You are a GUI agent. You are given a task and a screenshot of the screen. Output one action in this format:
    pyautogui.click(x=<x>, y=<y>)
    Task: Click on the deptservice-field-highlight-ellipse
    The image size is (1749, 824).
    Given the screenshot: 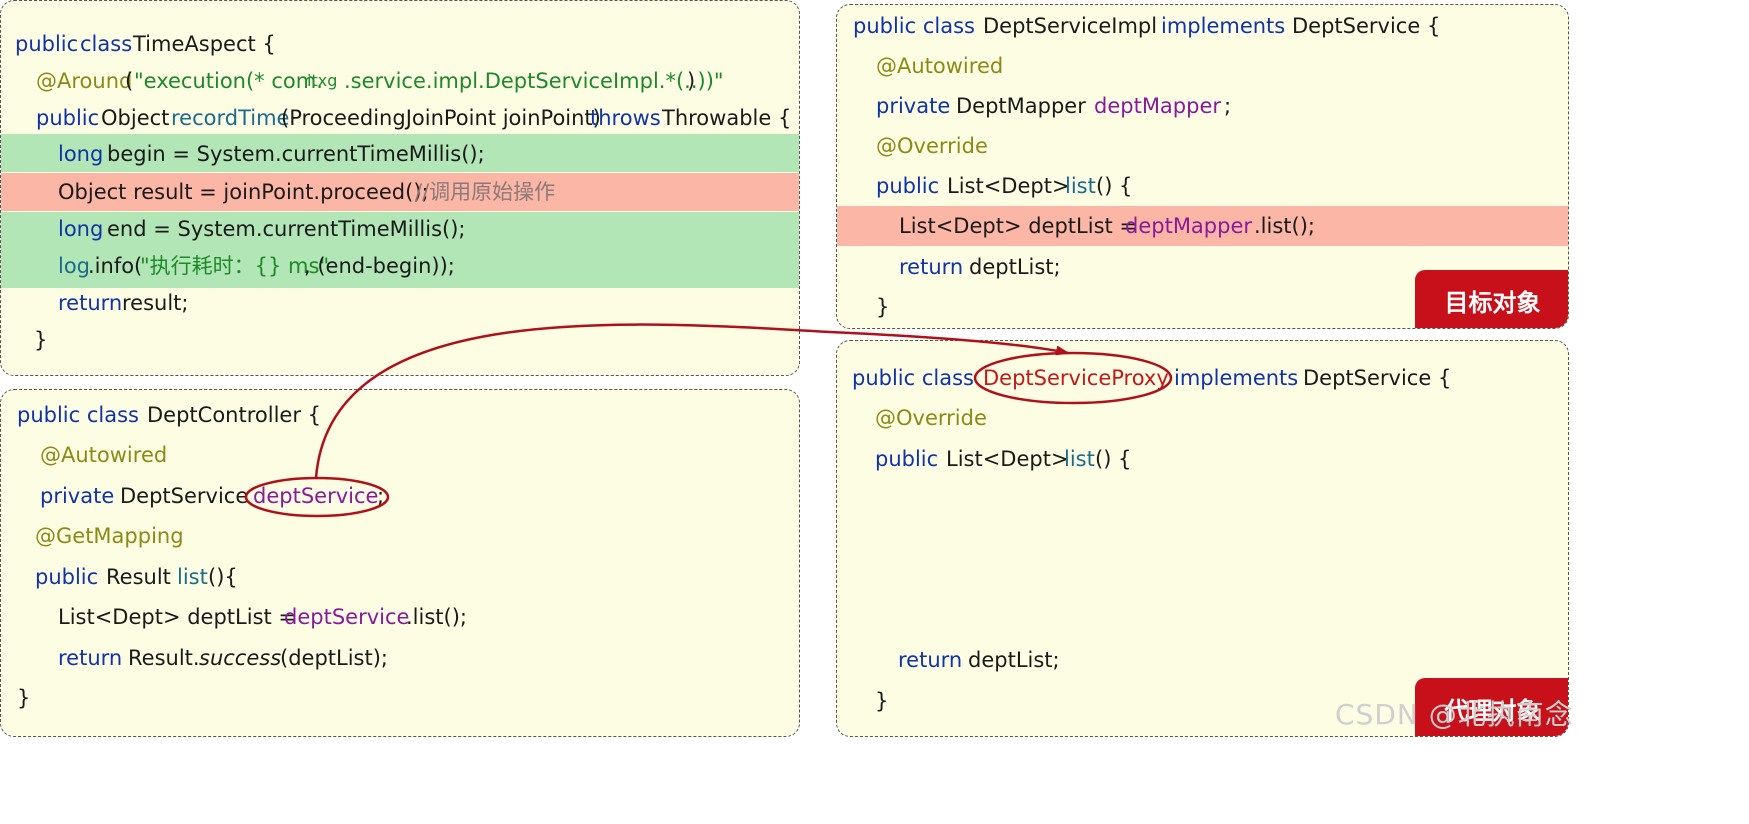 What is the action you would take?
    pyautogui.click(x=317, y=497)
    